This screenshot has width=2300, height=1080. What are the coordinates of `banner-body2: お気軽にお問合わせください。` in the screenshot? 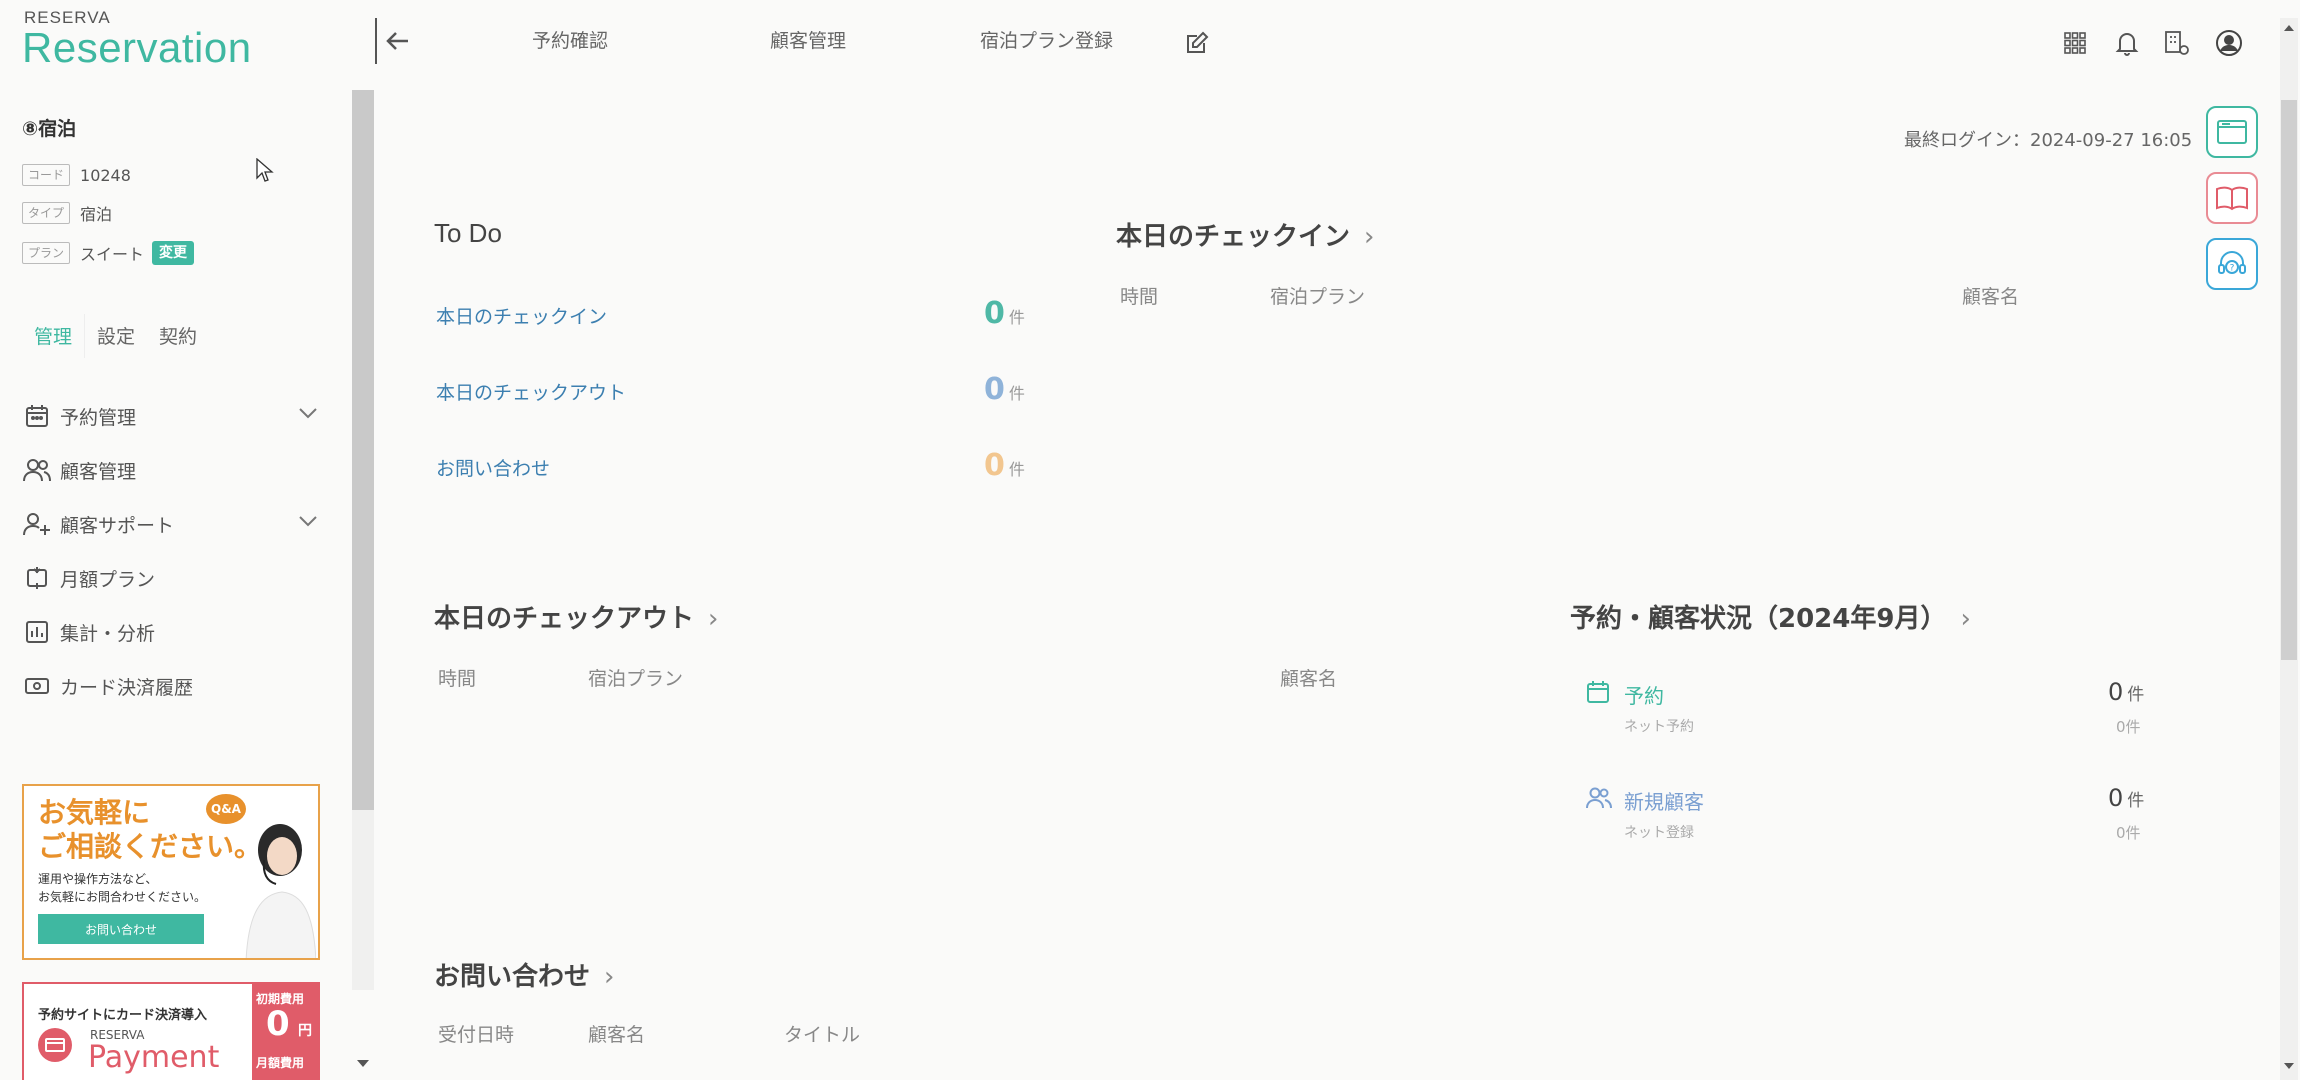 It's located at (122, 897).